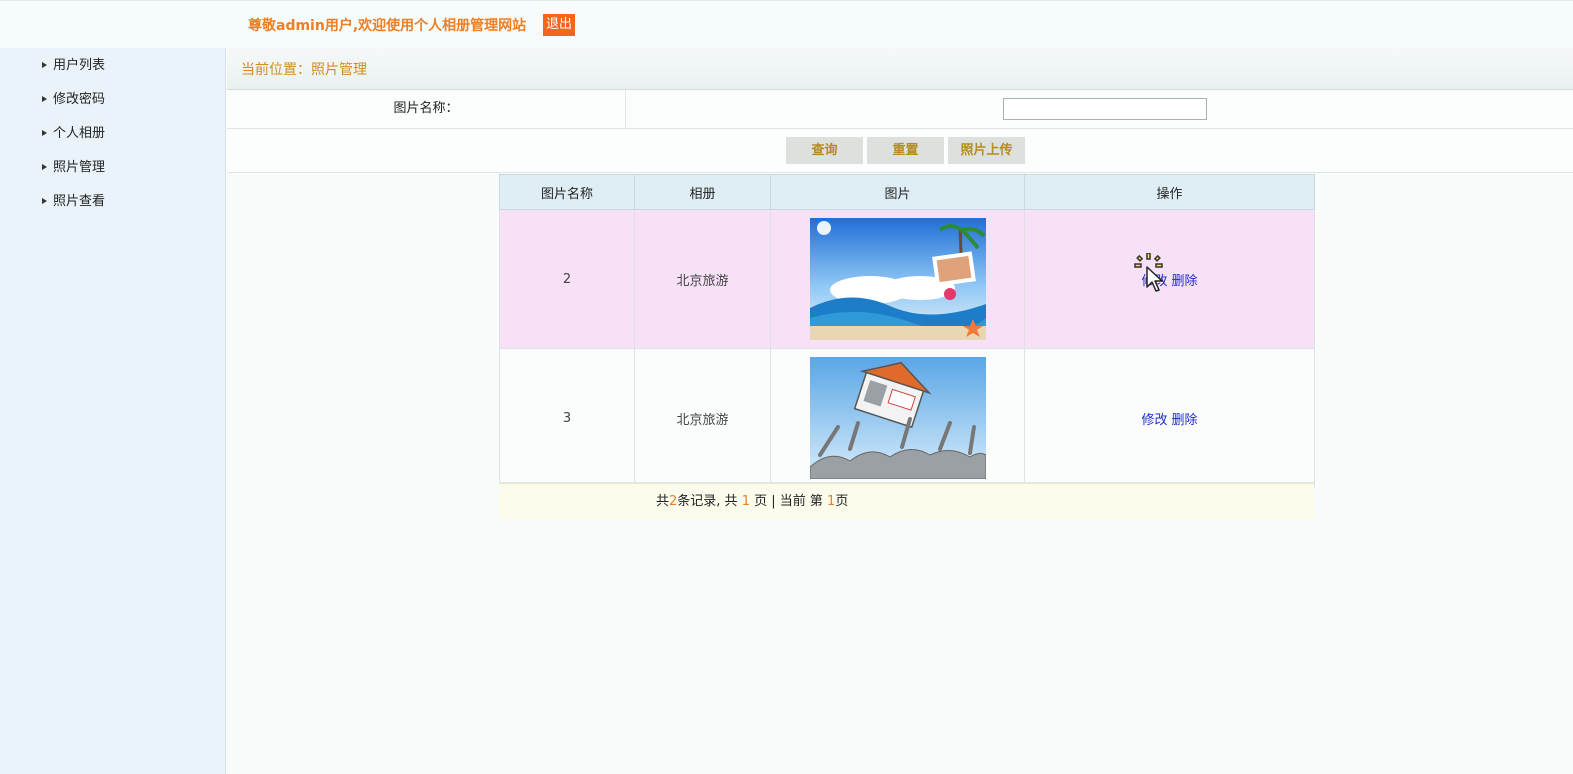 This screenshot has height=774, width=1573. Describe the element at coordinates (702, 192) in the screenshot. I see `column-header-album: 相册` at that location.